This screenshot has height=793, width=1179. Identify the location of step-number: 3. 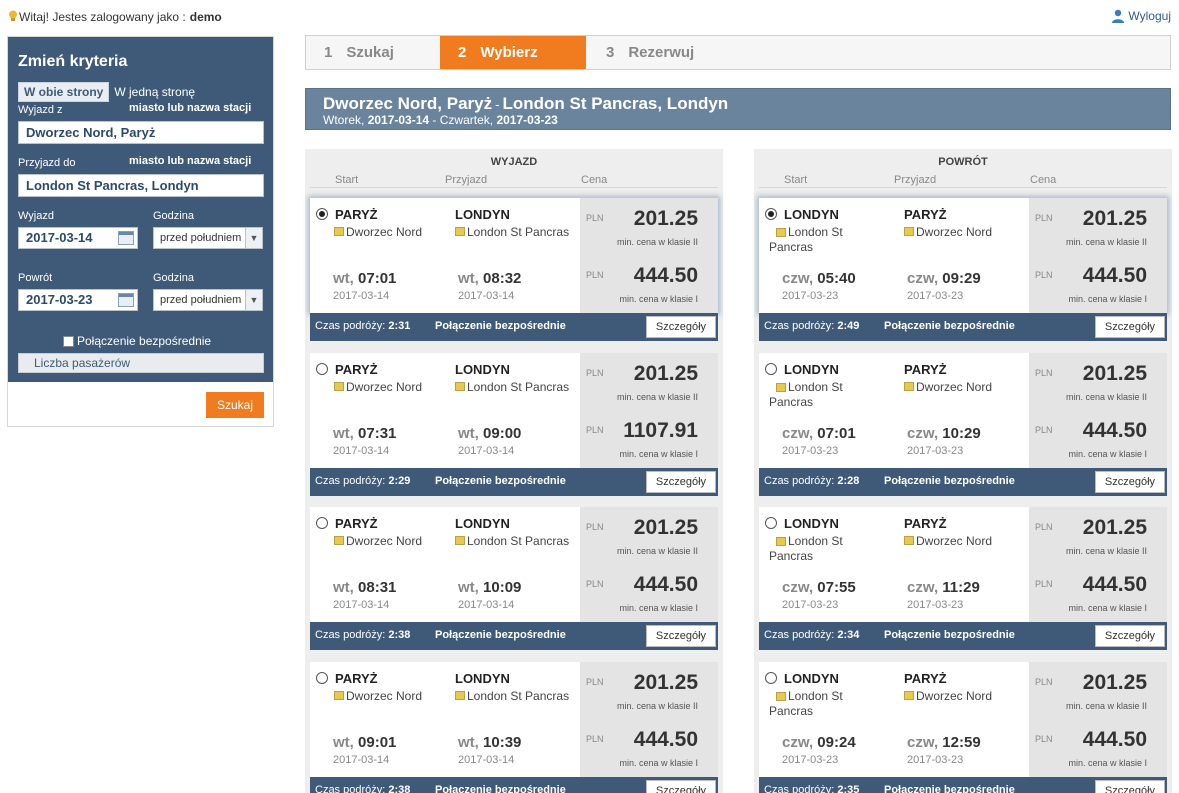
(610, 52).